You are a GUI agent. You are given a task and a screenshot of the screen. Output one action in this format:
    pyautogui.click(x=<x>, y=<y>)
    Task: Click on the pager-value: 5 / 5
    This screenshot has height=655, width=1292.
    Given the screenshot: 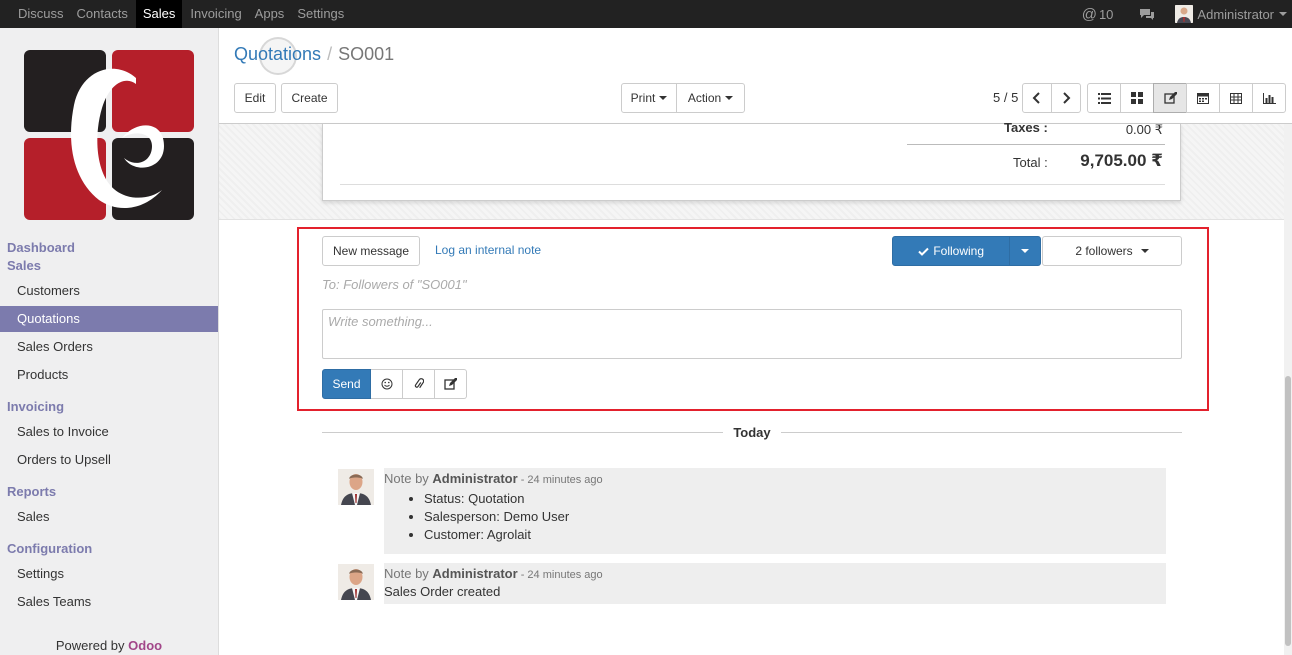 What is the action you would take?
    pyautogui.click(x=1005, y=97)
    